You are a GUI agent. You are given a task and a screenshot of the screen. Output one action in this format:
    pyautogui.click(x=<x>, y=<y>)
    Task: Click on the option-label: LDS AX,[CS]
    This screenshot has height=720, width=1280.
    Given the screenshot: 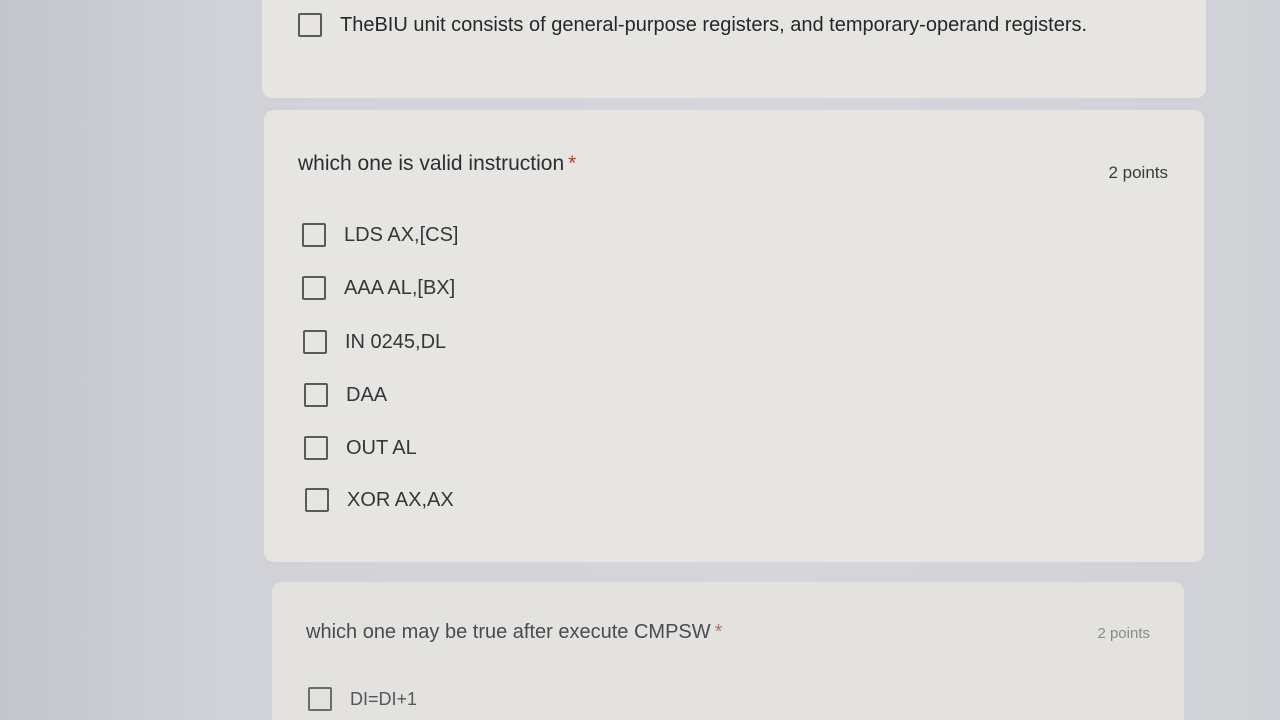 What is the action you would take?
    pyautogui.click(x=401, y=234)
    